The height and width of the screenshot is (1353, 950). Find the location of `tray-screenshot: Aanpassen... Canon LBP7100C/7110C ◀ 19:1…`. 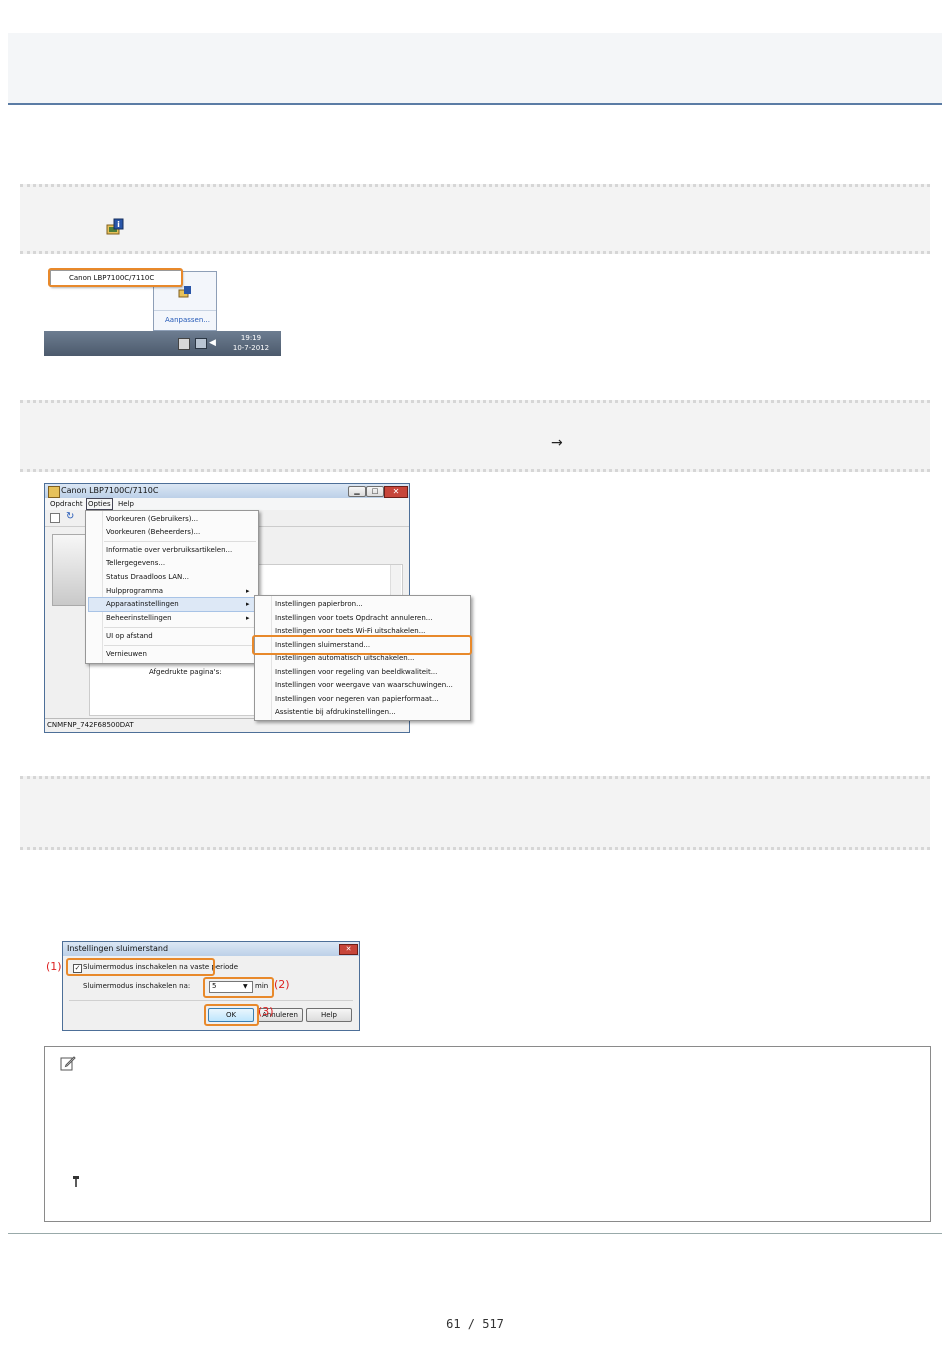

tray-screenshot: Aanpassen... Canon LBP7100C/7110C ◀ 19:1… is located at coordinates (162, 311).